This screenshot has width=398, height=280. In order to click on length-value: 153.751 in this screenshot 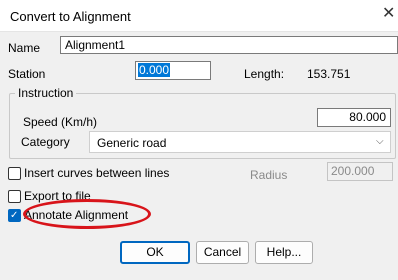, I will do `click(329, 74)`.